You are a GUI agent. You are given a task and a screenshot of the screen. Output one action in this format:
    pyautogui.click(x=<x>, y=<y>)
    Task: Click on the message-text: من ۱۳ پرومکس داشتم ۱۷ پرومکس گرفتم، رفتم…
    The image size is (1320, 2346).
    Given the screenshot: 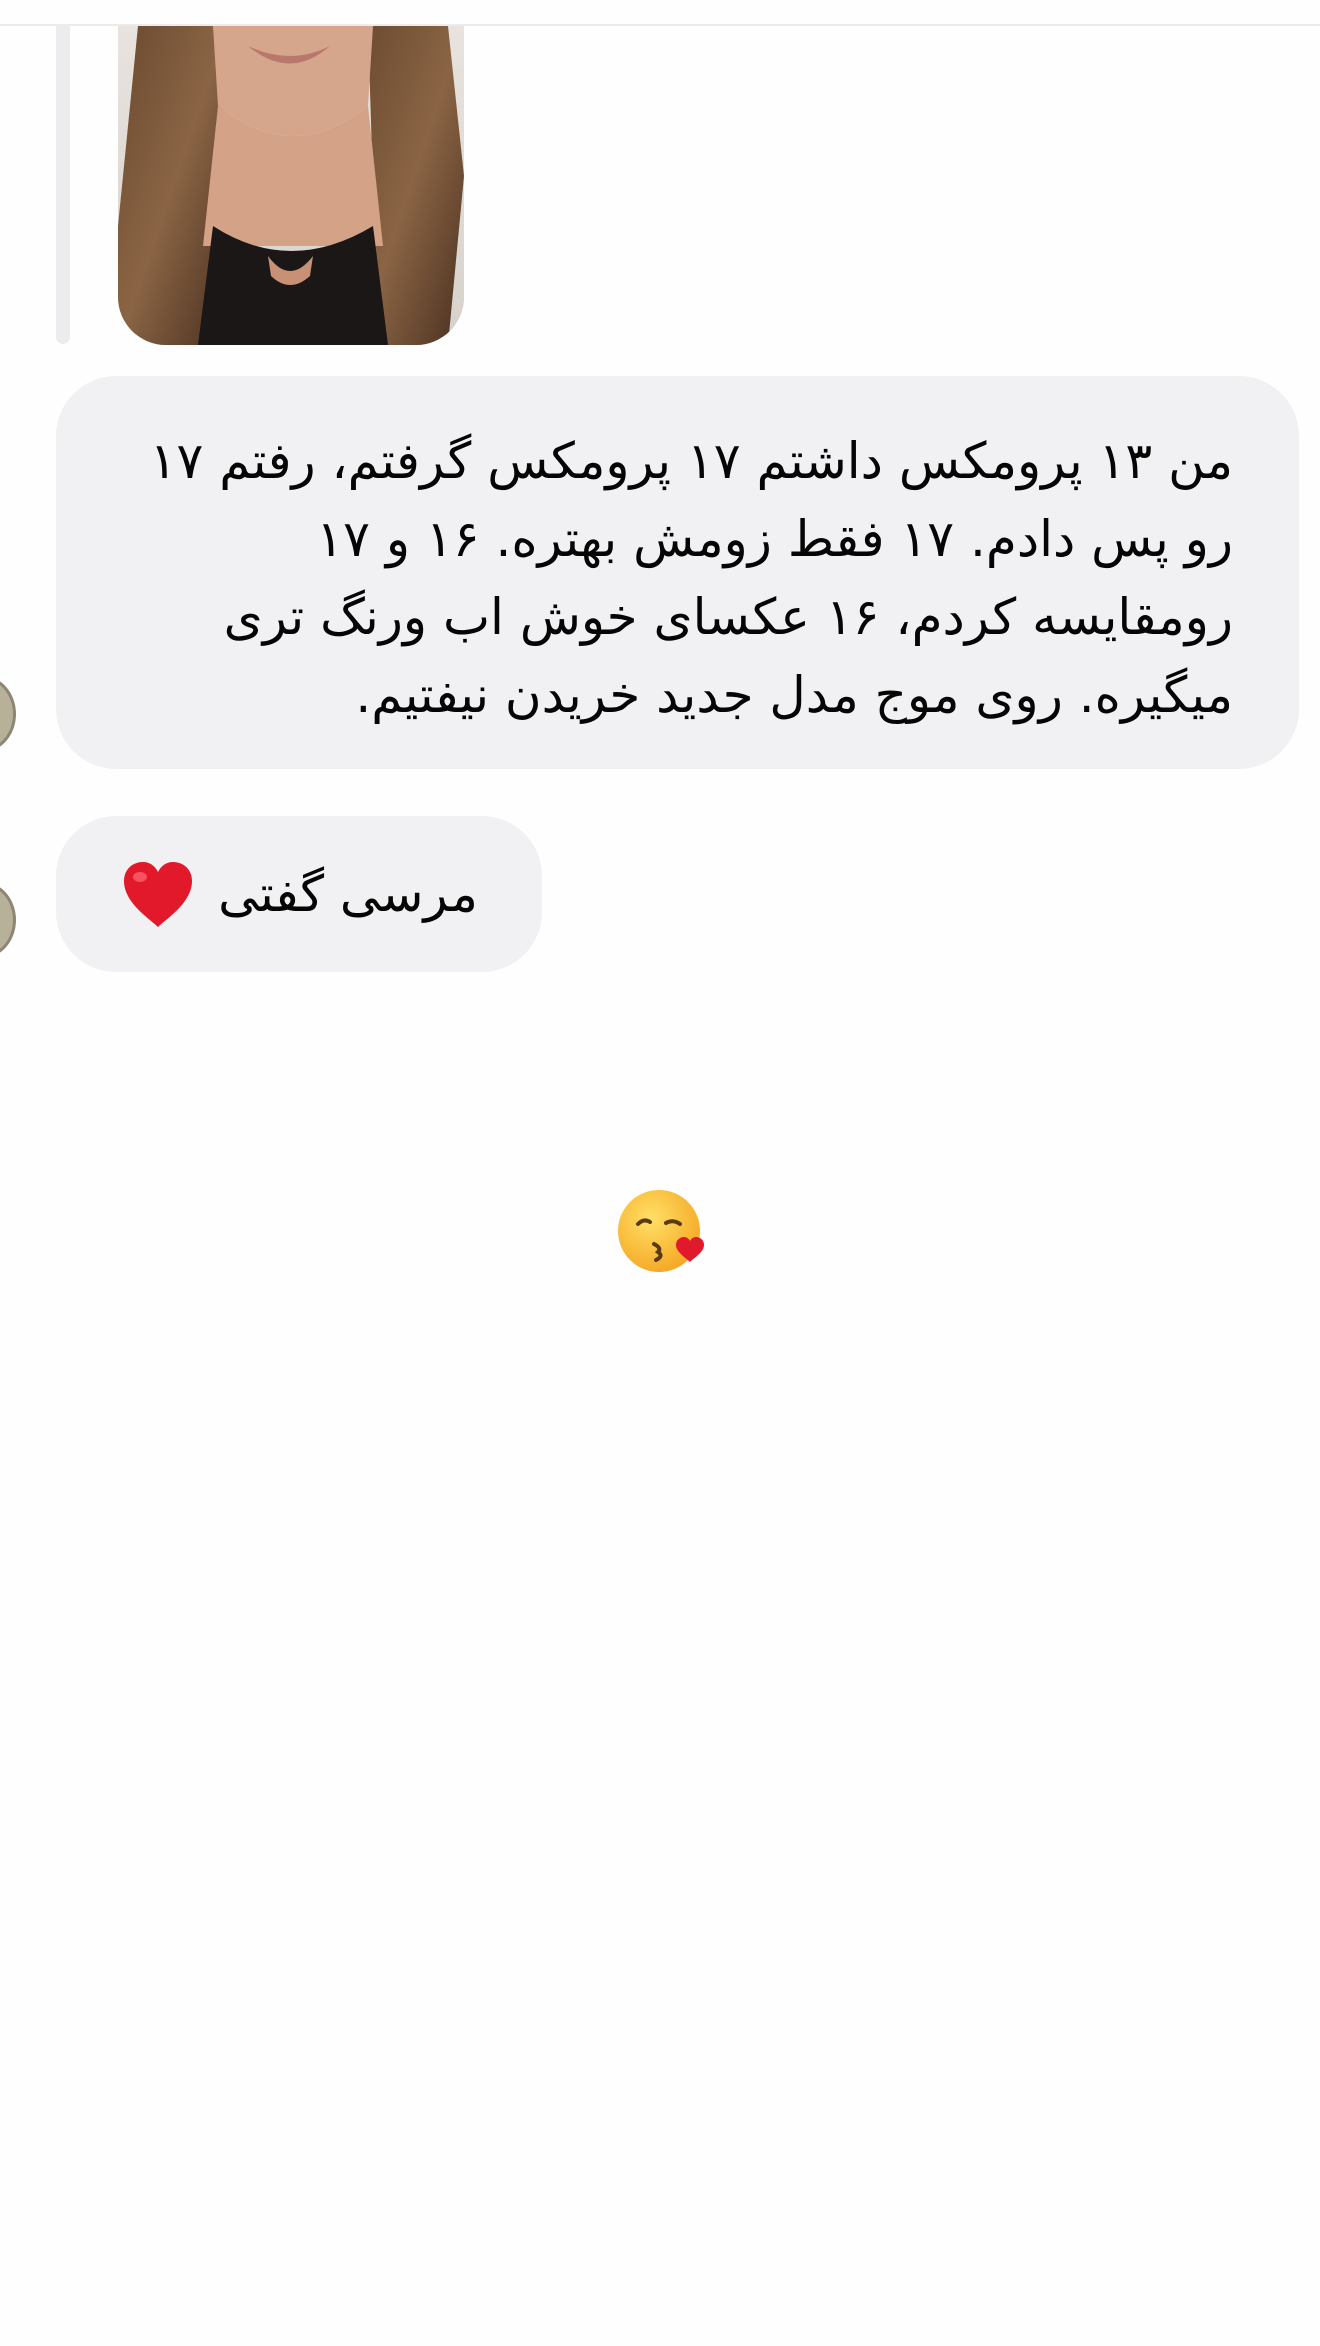 What is the action you would take?
    pyautogui.click(x=691, y=578)
    